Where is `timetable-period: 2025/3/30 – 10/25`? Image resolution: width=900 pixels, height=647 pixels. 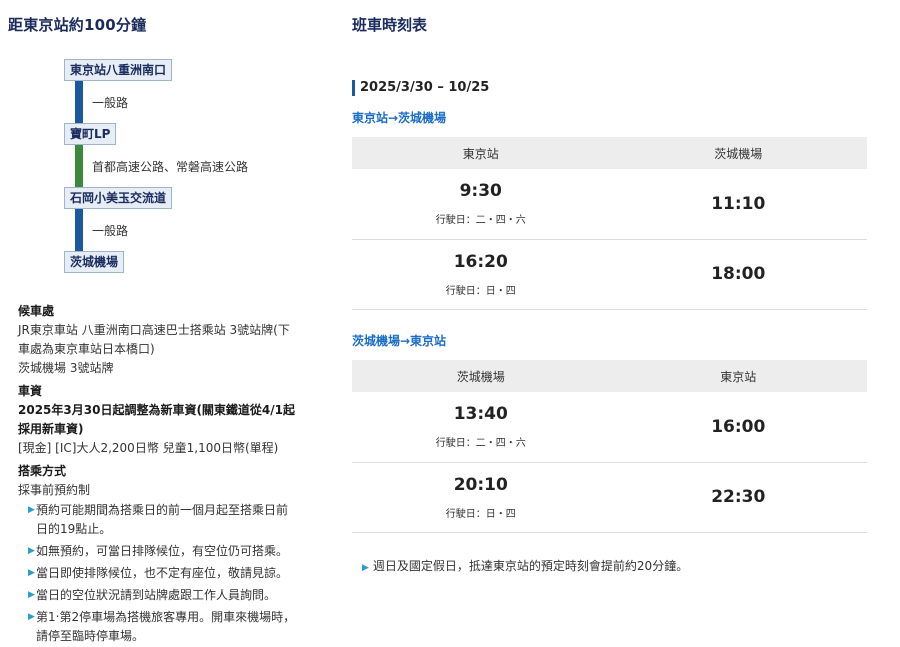 timetable-period: 2025/3/30 – 10/25 is located at coordinates (420, 88).